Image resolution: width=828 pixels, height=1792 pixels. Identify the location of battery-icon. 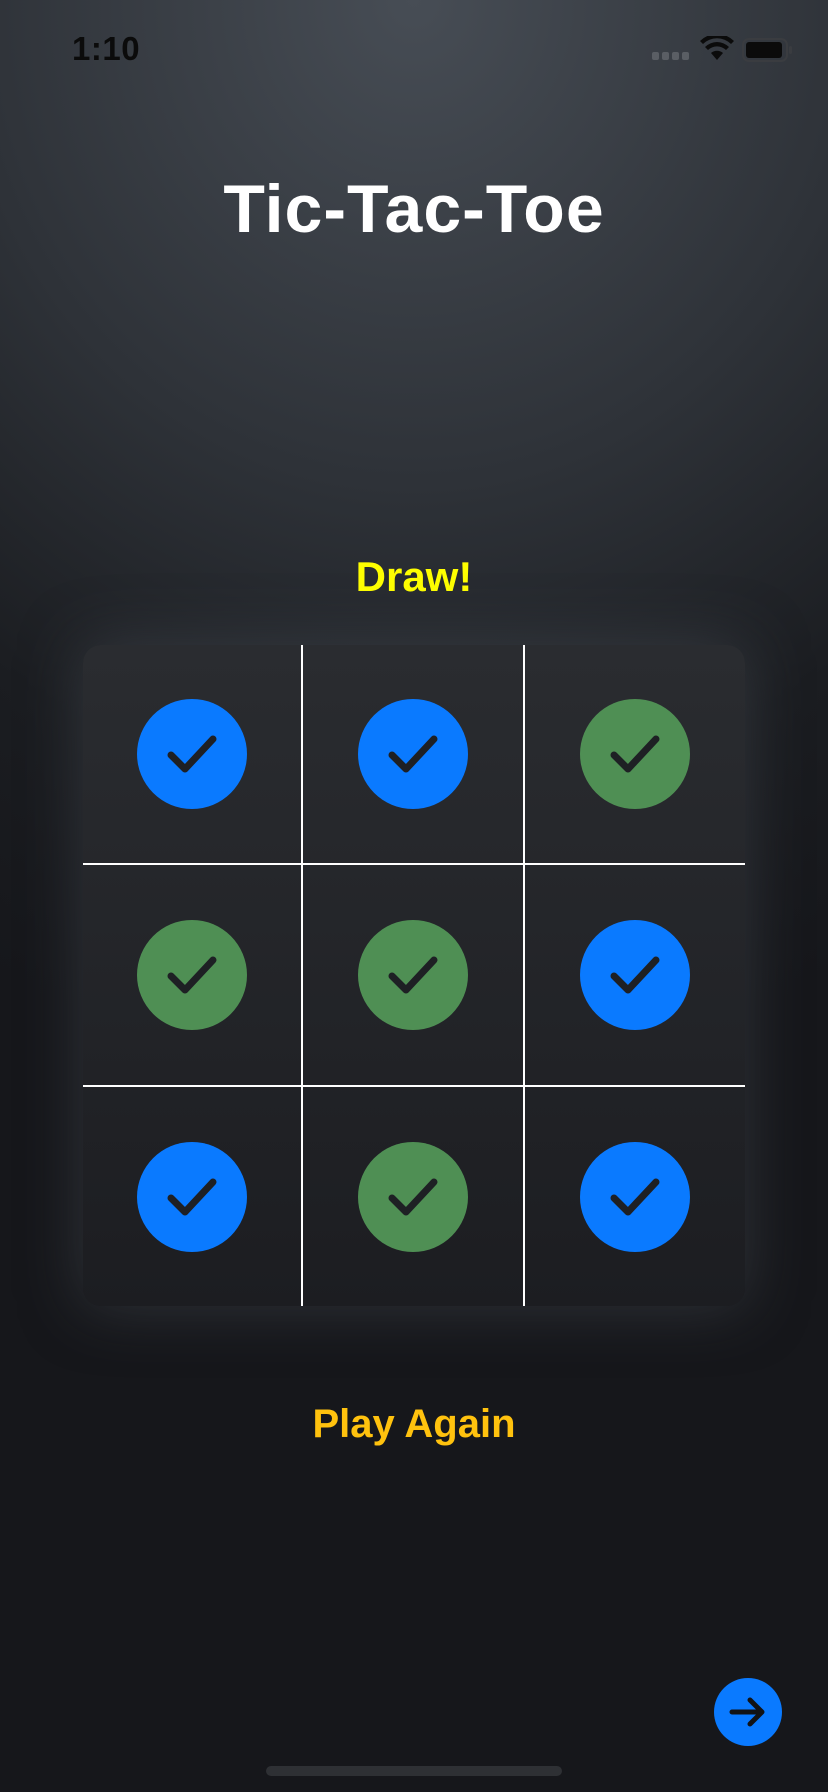
(767, 50).